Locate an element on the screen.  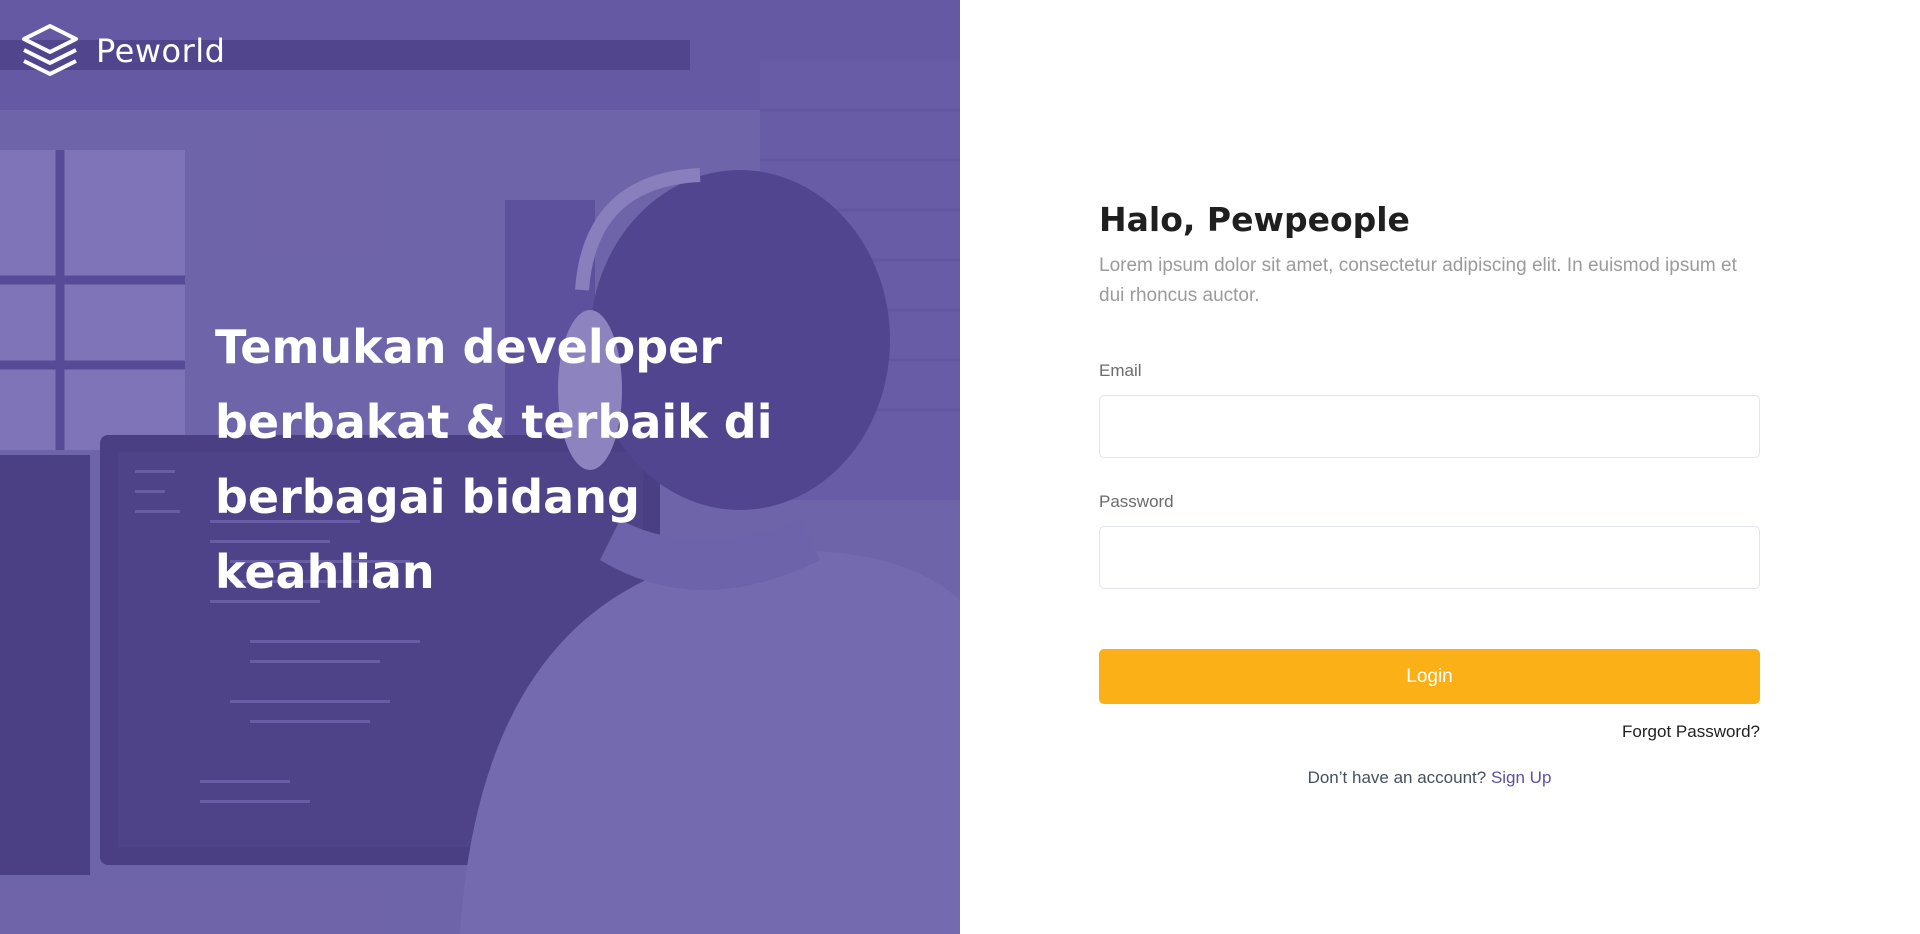
forgot-password-link: Forgot Password? is located at coordinates (1429, 732).